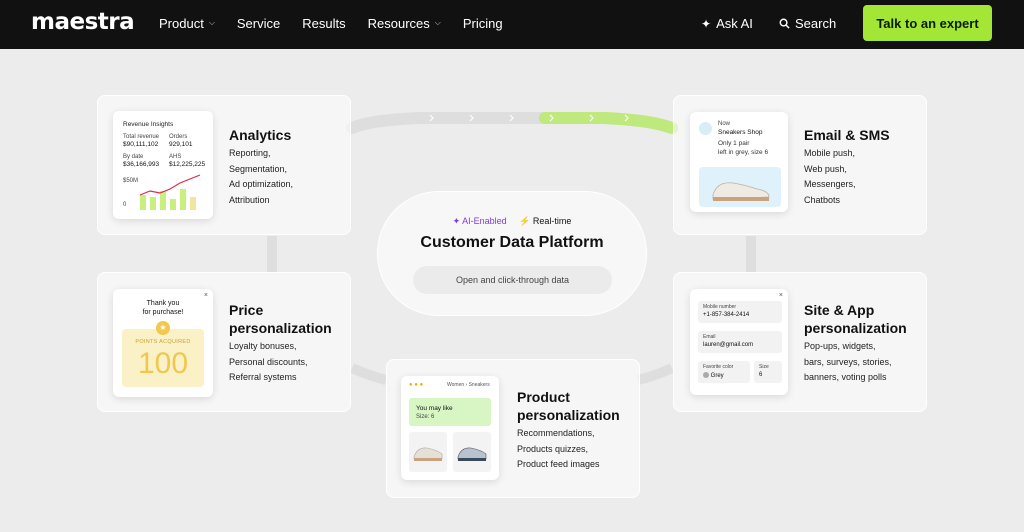 The height and width of the screenshot is (532, 1024). I want to click on field-label: Favorite color, so click(718, 367).